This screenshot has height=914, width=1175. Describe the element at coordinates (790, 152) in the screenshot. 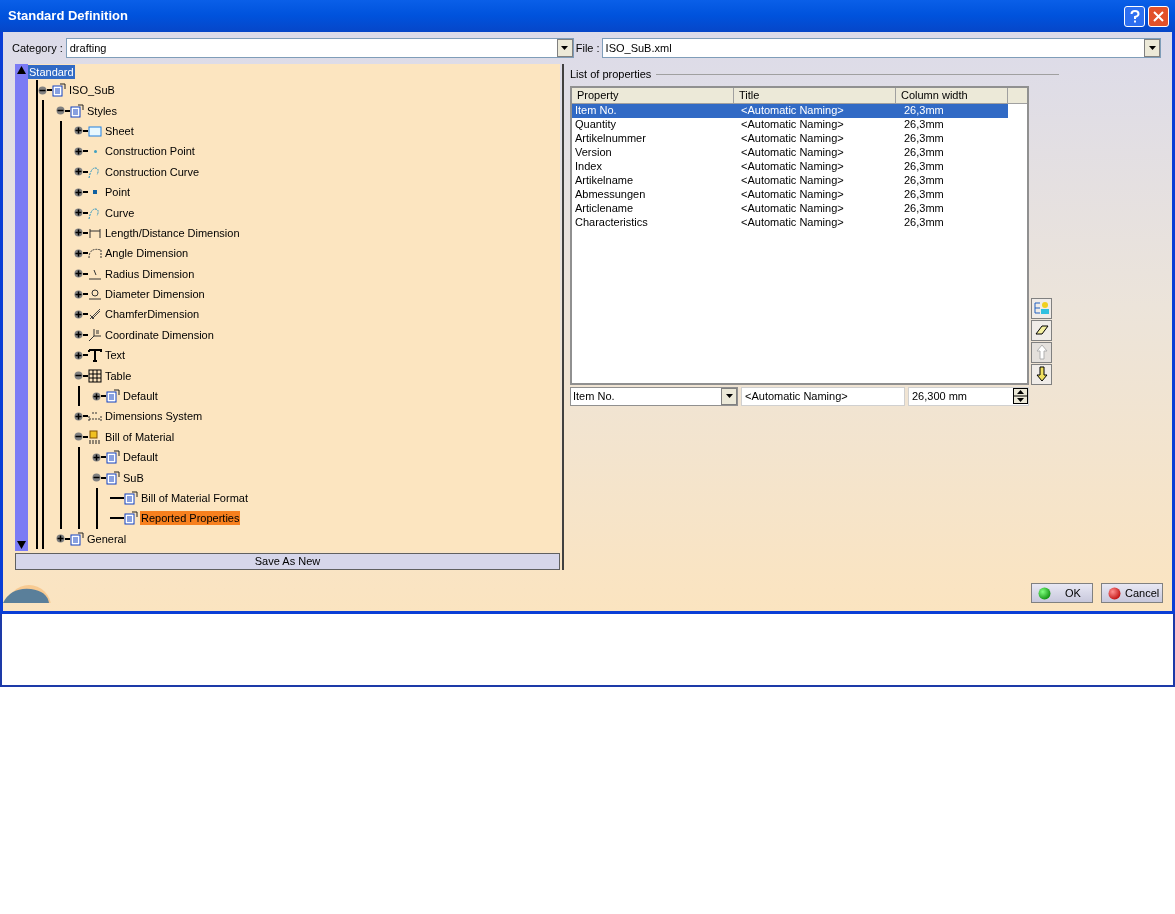

I see `table-row: Version <Automatic Naming> 26,3mm` at that location.